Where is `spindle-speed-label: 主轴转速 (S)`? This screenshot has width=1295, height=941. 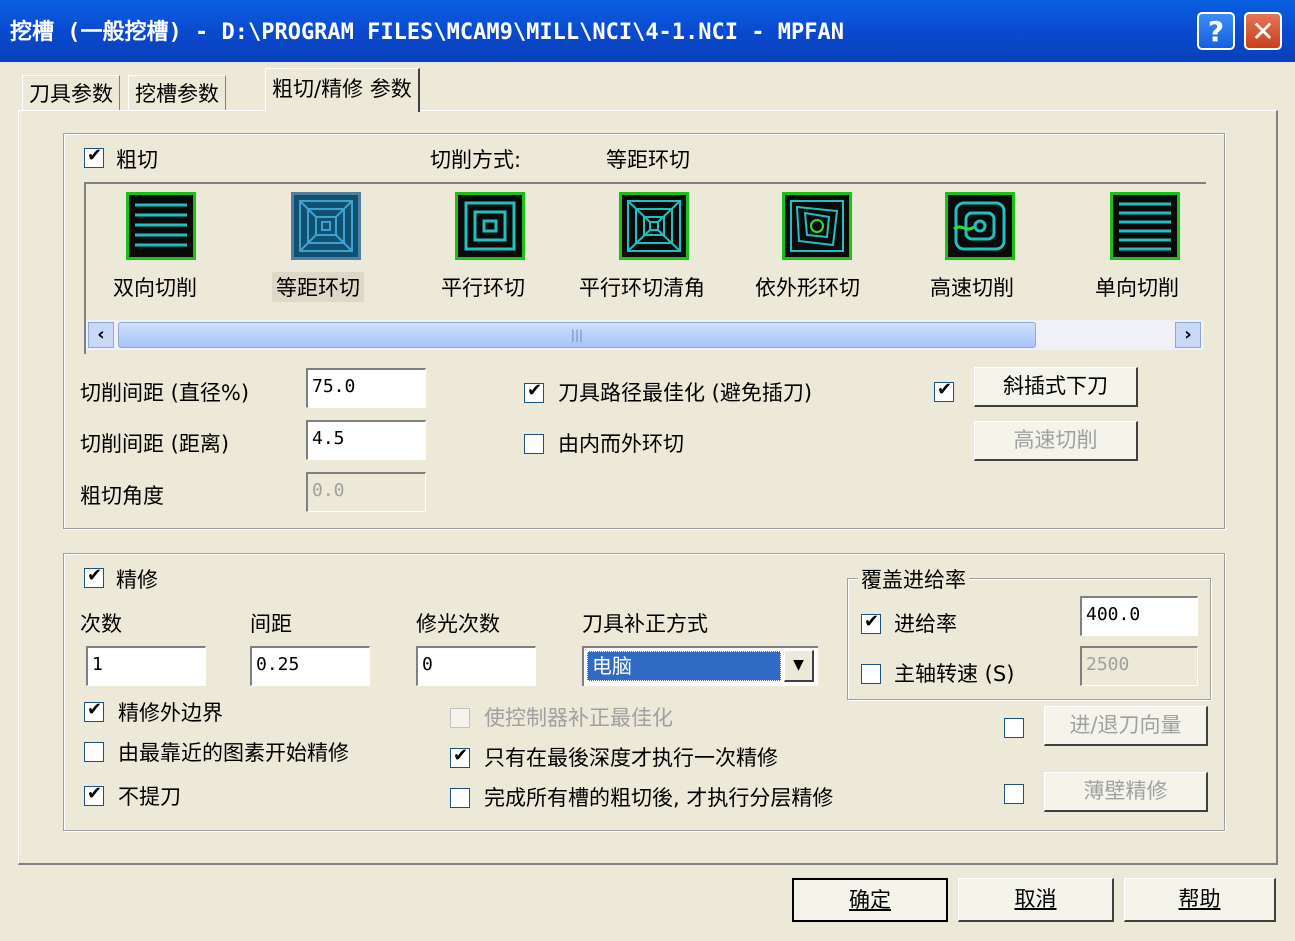 spindle-speed-label: 主轴转速 (S) is located at coordinates (954, 674).